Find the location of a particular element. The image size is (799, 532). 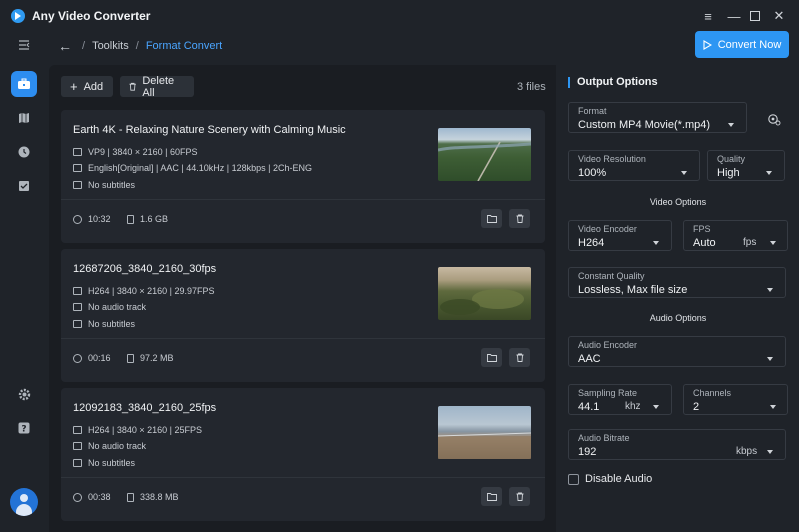

title-bar: Any Video Converter ≡ — ✕ is located at coordinates (399, 16).